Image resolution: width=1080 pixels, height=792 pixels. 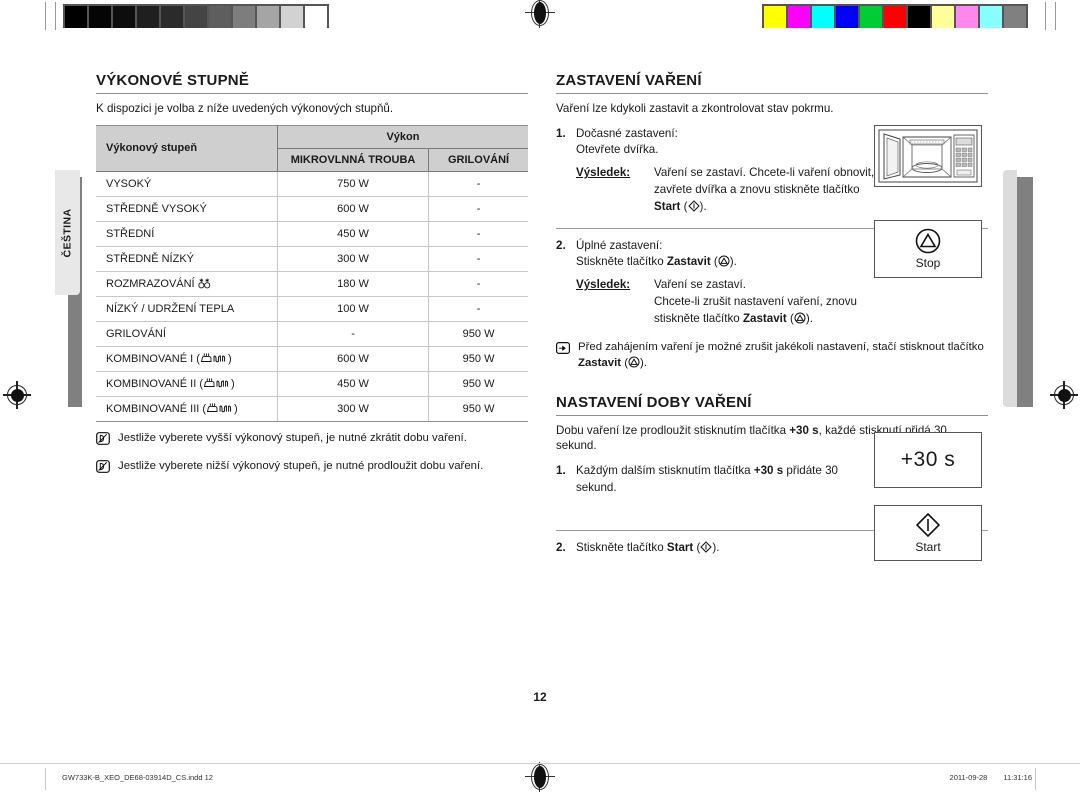 What do you see at coordinates (136, 333) in the screenshot?
I see `power-level-label: GRILOVÁNÍ` at bounding box center [136, 333].